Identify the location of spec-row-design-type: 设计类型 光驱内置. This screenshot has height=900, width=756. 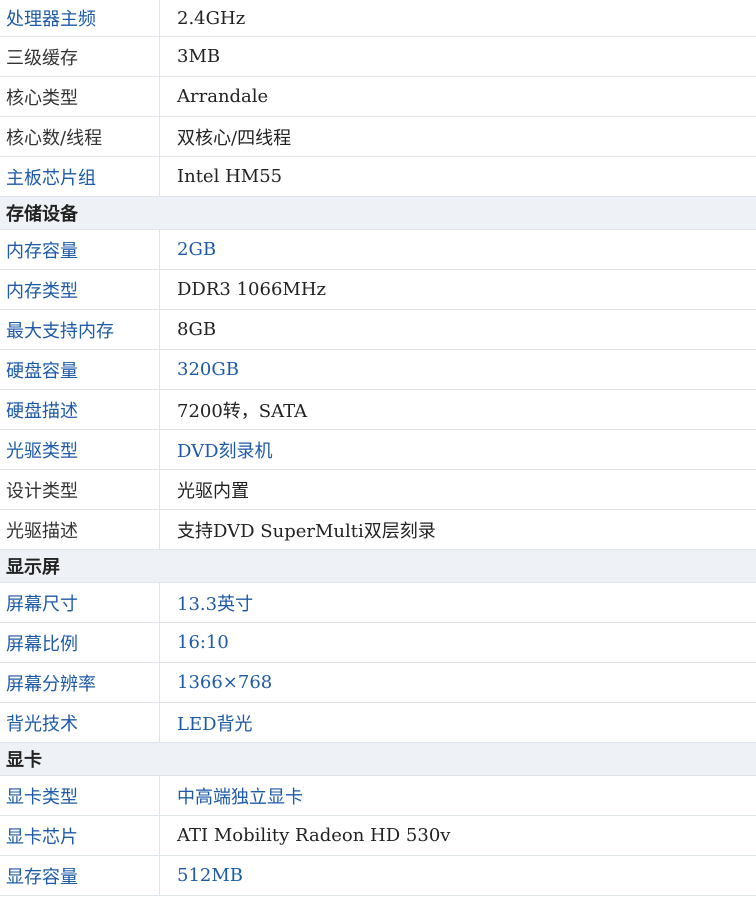
(378, 490).